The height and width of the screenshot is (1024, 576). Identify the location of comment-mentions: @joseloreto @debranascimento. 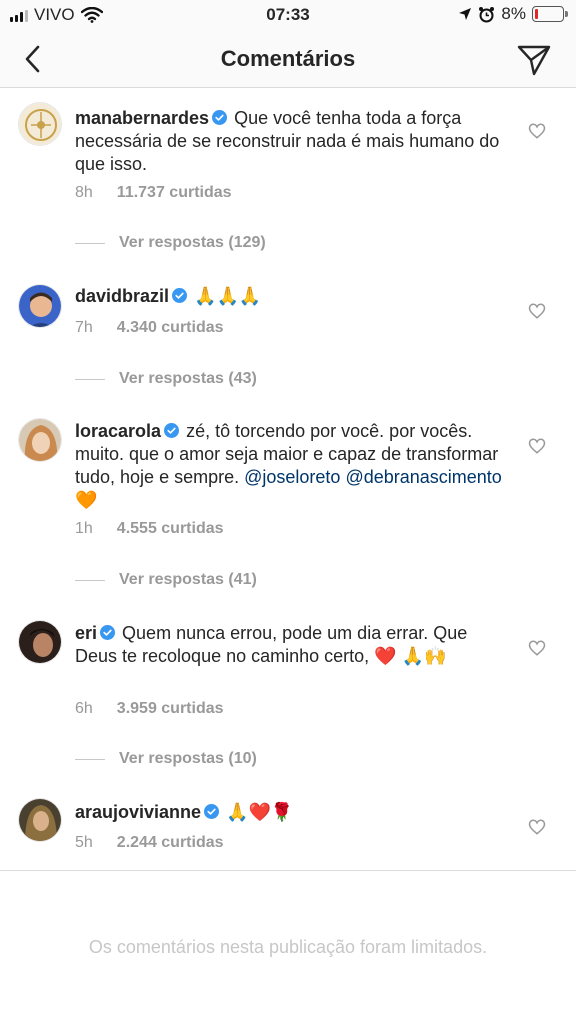
(373, 477).